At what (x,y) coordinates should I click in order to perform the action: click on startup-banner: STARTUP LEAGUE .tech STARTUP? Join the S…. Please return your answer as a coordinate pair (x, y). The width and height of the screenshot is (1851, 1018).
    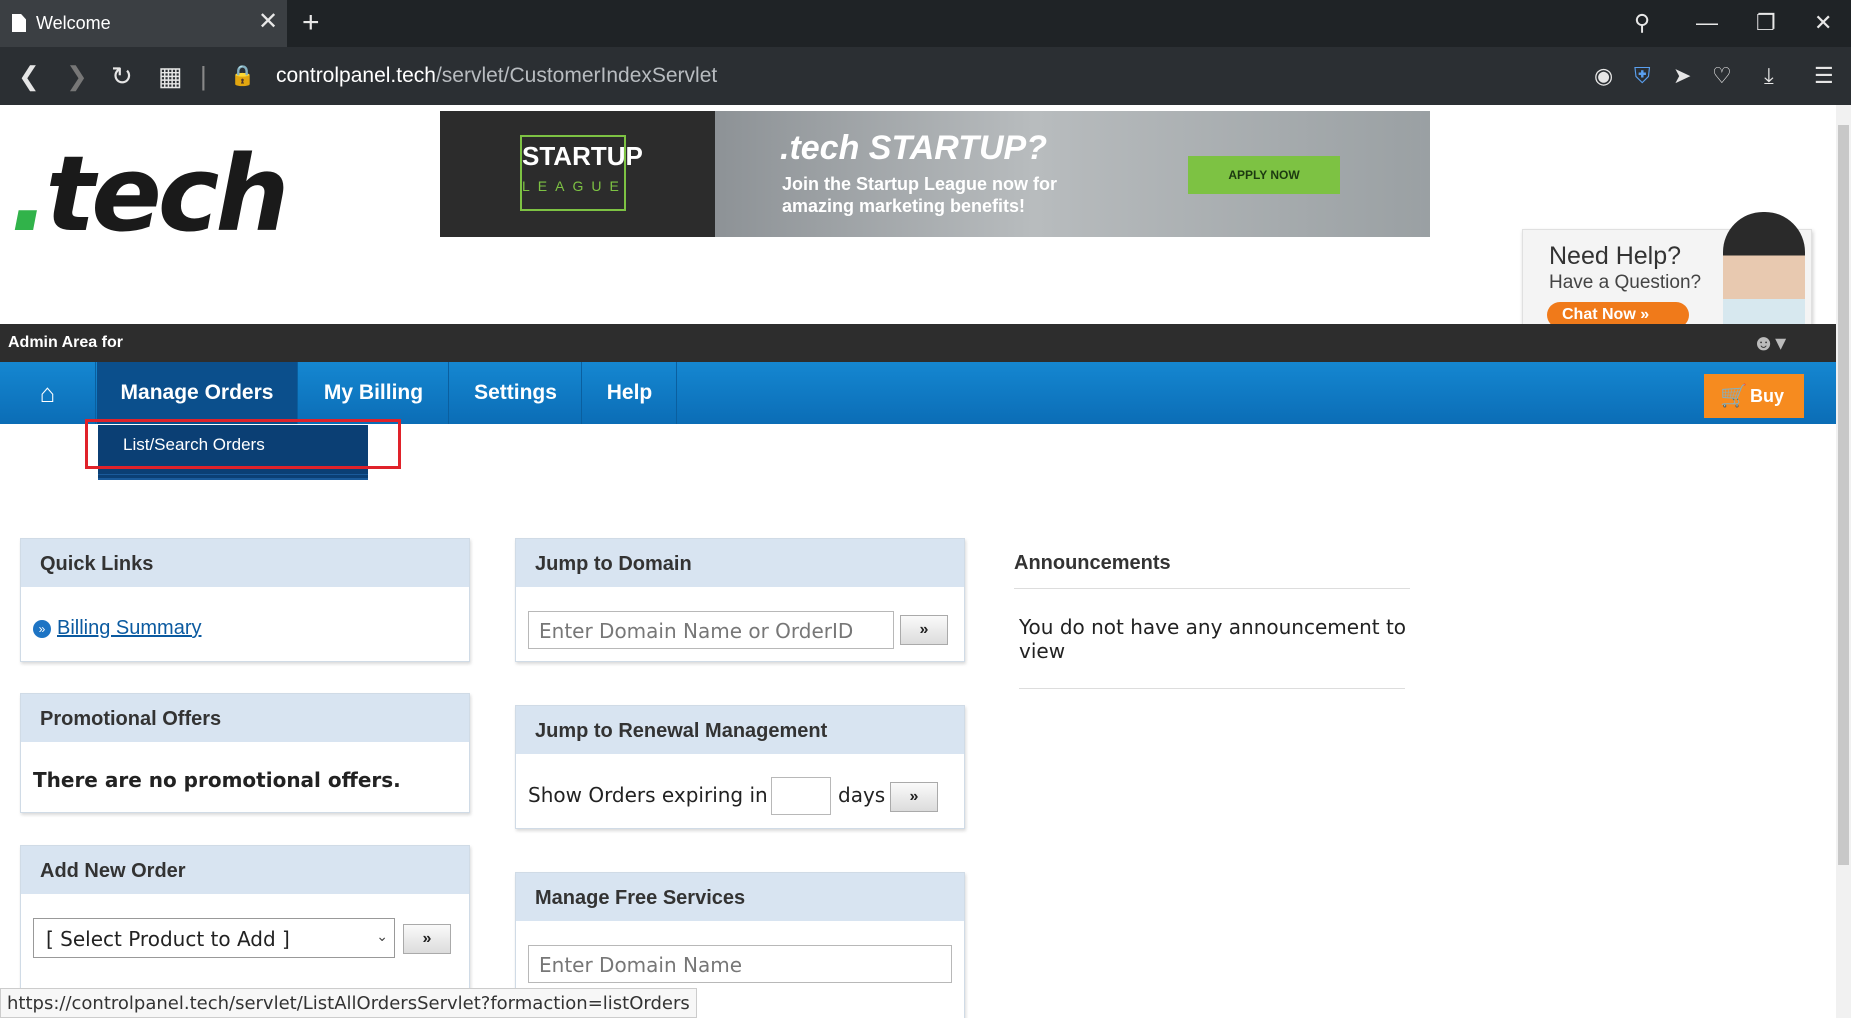
    Looking at the image, I should click on (935, 174).